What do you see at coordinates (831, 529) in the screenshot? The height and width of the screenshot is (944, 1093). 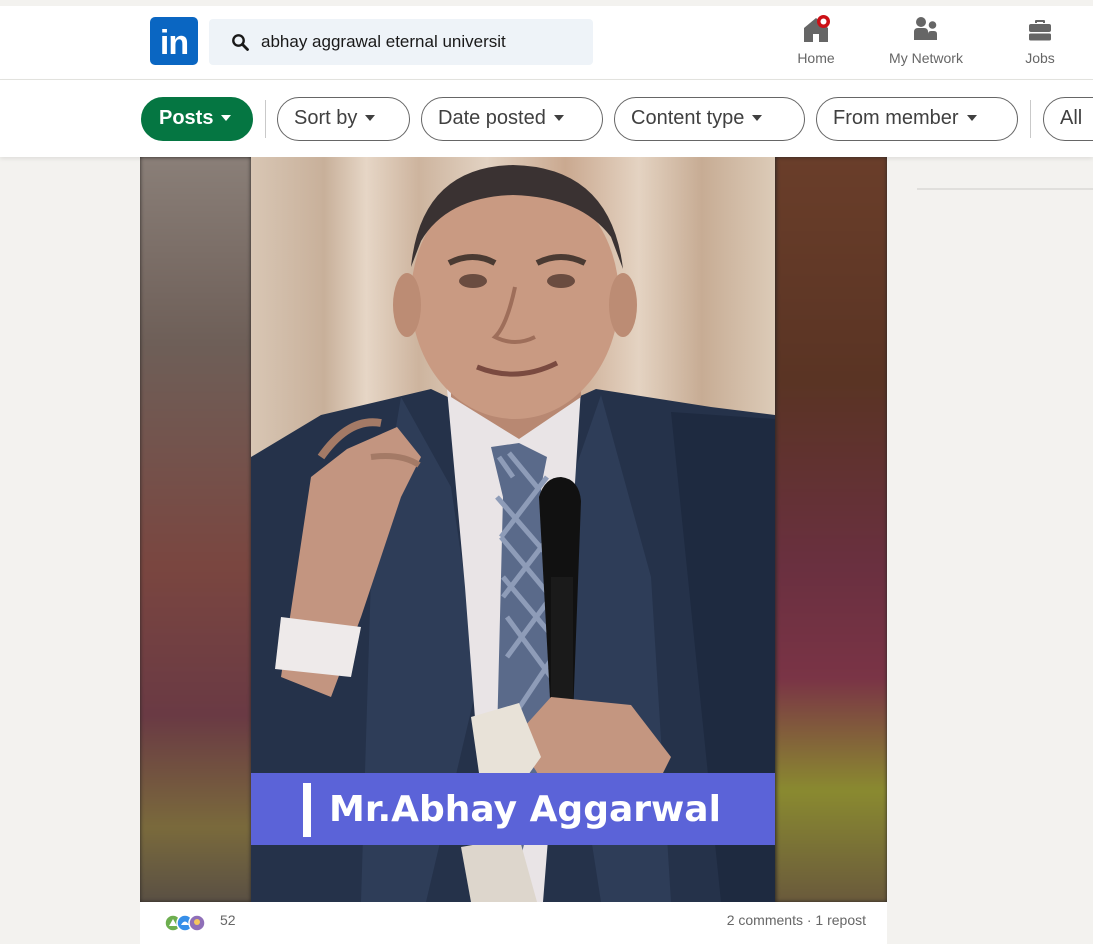 I see `video-blur-right` at bounding box center [831, 529].